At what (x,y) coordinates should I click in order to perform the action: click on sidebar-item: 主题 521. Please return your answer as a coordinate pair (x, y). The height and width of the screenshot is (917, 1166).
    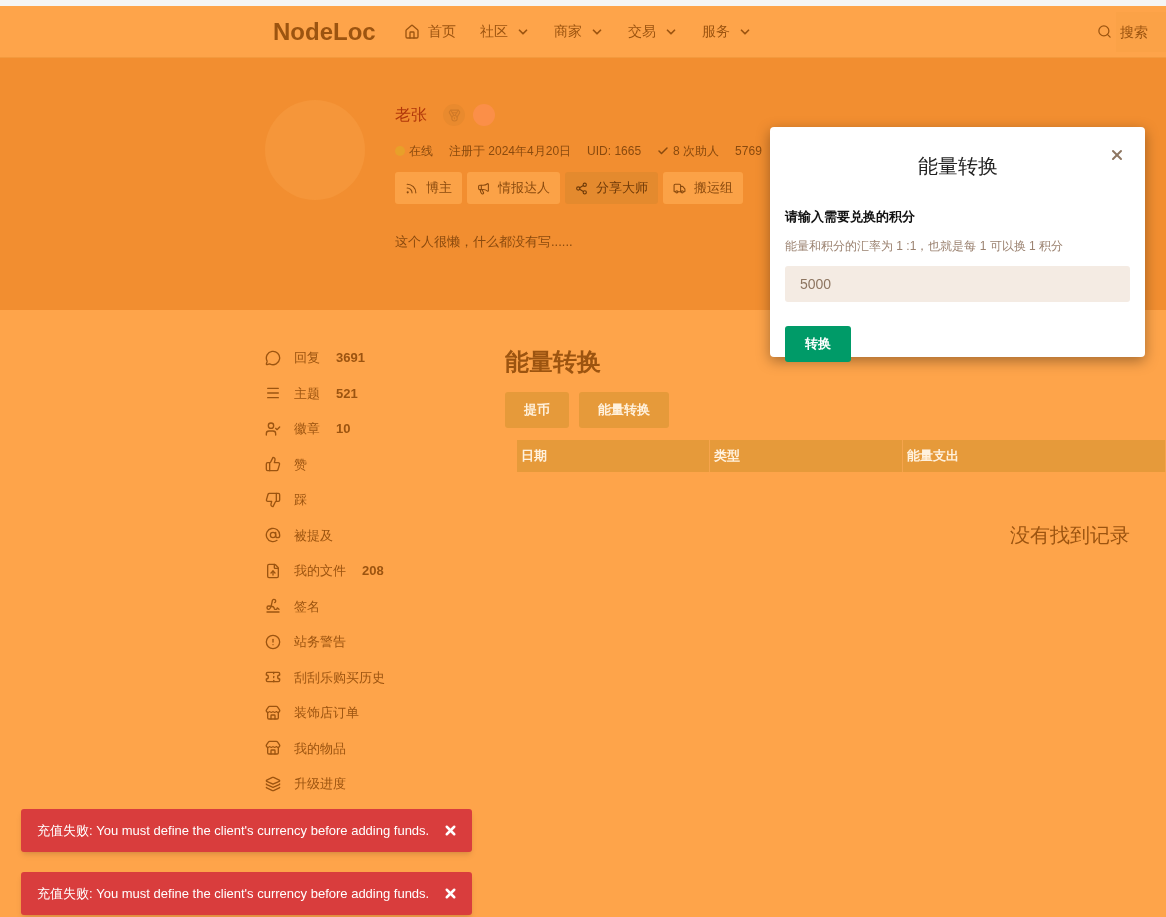
    Looking at the image, I should click on (385, 393).